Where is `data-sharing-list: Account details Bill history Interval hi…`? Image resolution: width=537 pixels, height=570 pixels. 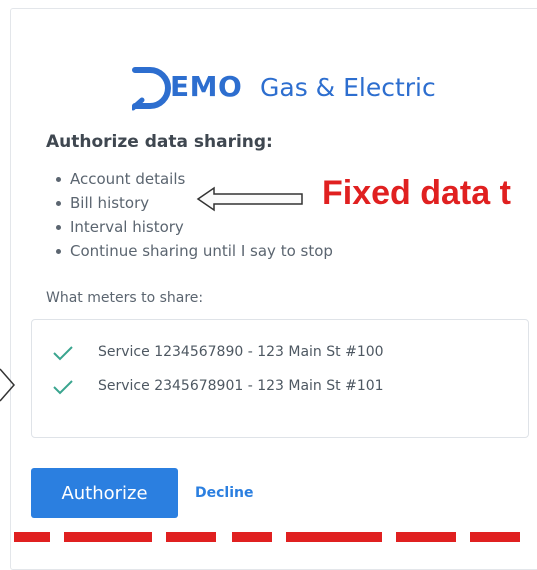
data-sharing-list: Account details Bill history Interval hi… is located at coordinates (193, 217).